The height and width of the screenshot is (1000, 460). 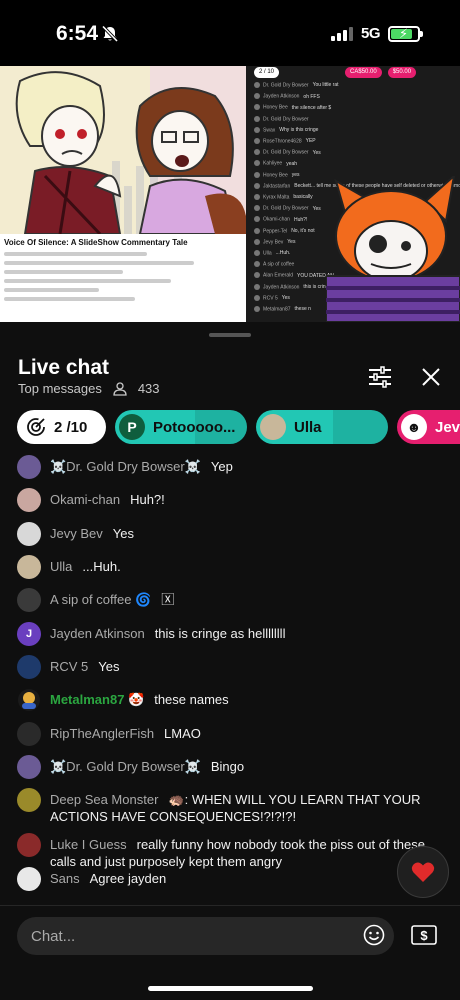 What do you see at coordinates (61, 427) in the screenshot?
I see `goal-pill: 2 /10` at bounding box center [61, 427].